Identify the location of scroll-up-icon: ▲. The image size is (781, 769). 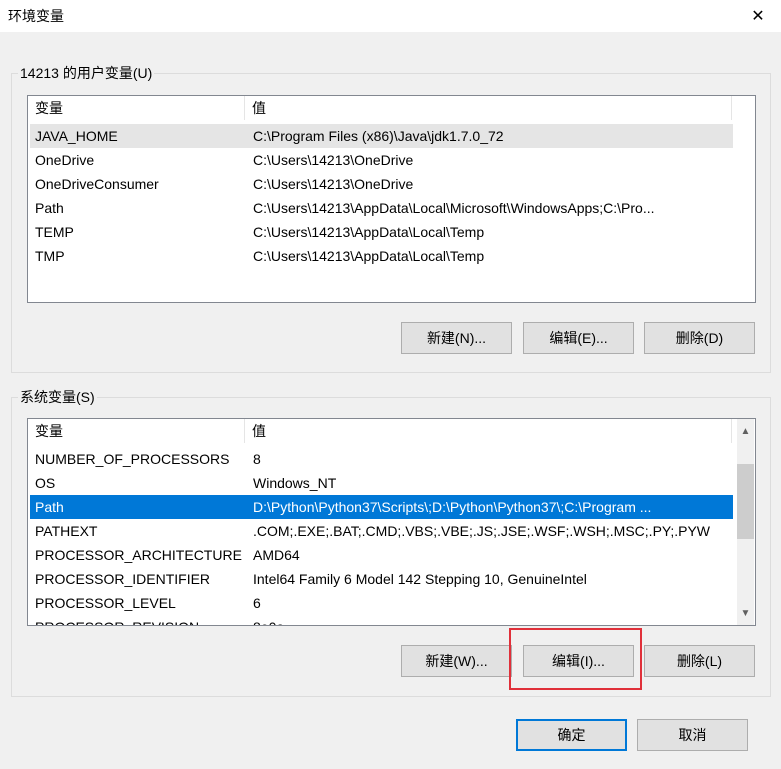
(745, 431).